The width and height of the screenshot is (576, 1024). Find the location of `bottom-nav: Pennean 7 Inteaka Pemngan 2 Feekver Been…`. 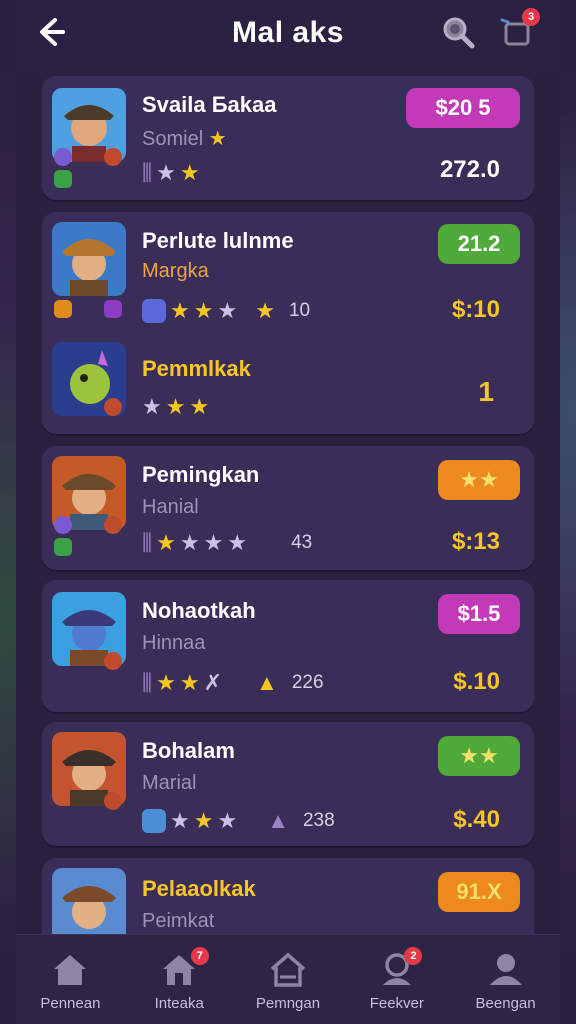

bottom-nav: Pennean 7 Inteaka Pemngan 2 Feekver Been… is located at coordinates (288, 979).